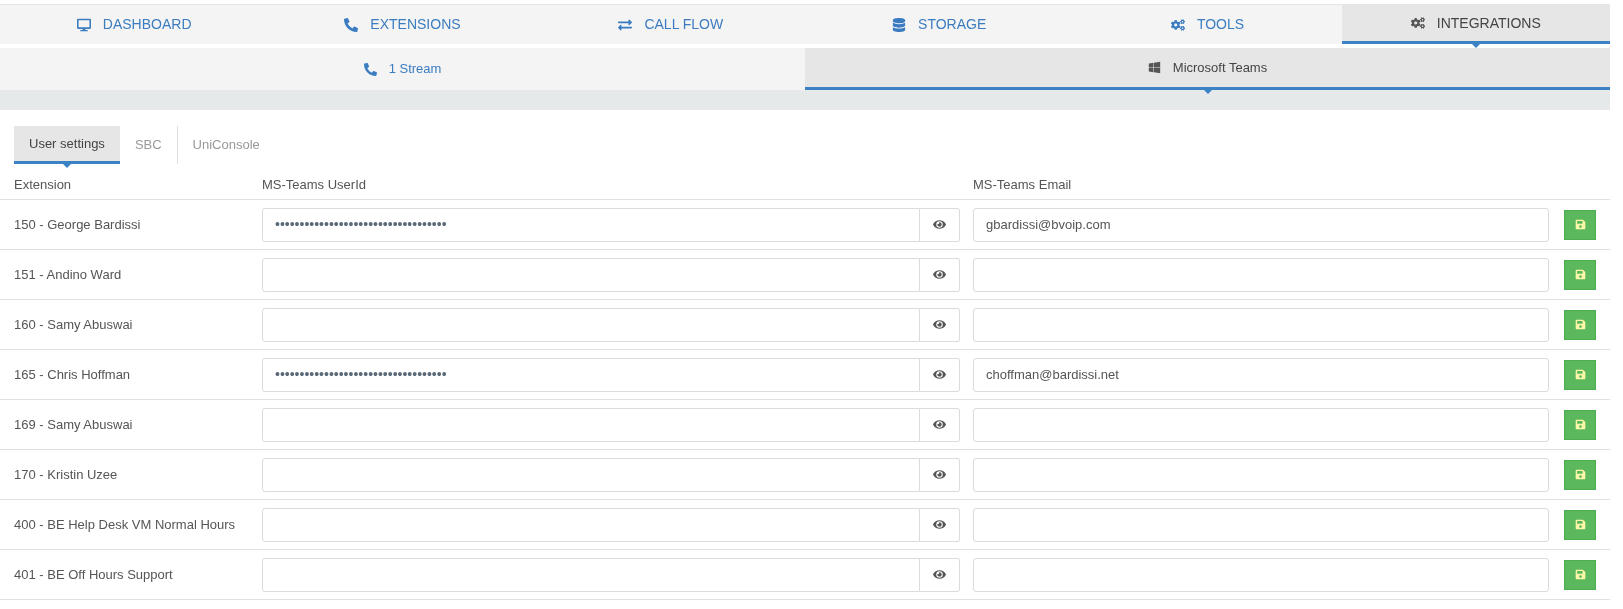 The width and height of the screenshot is (1623, 609). What do you see at coordinates (68, 274) in the screenshot?
I see `extension-name: 151 - Andino Ward` at bounding box center [68, 274].